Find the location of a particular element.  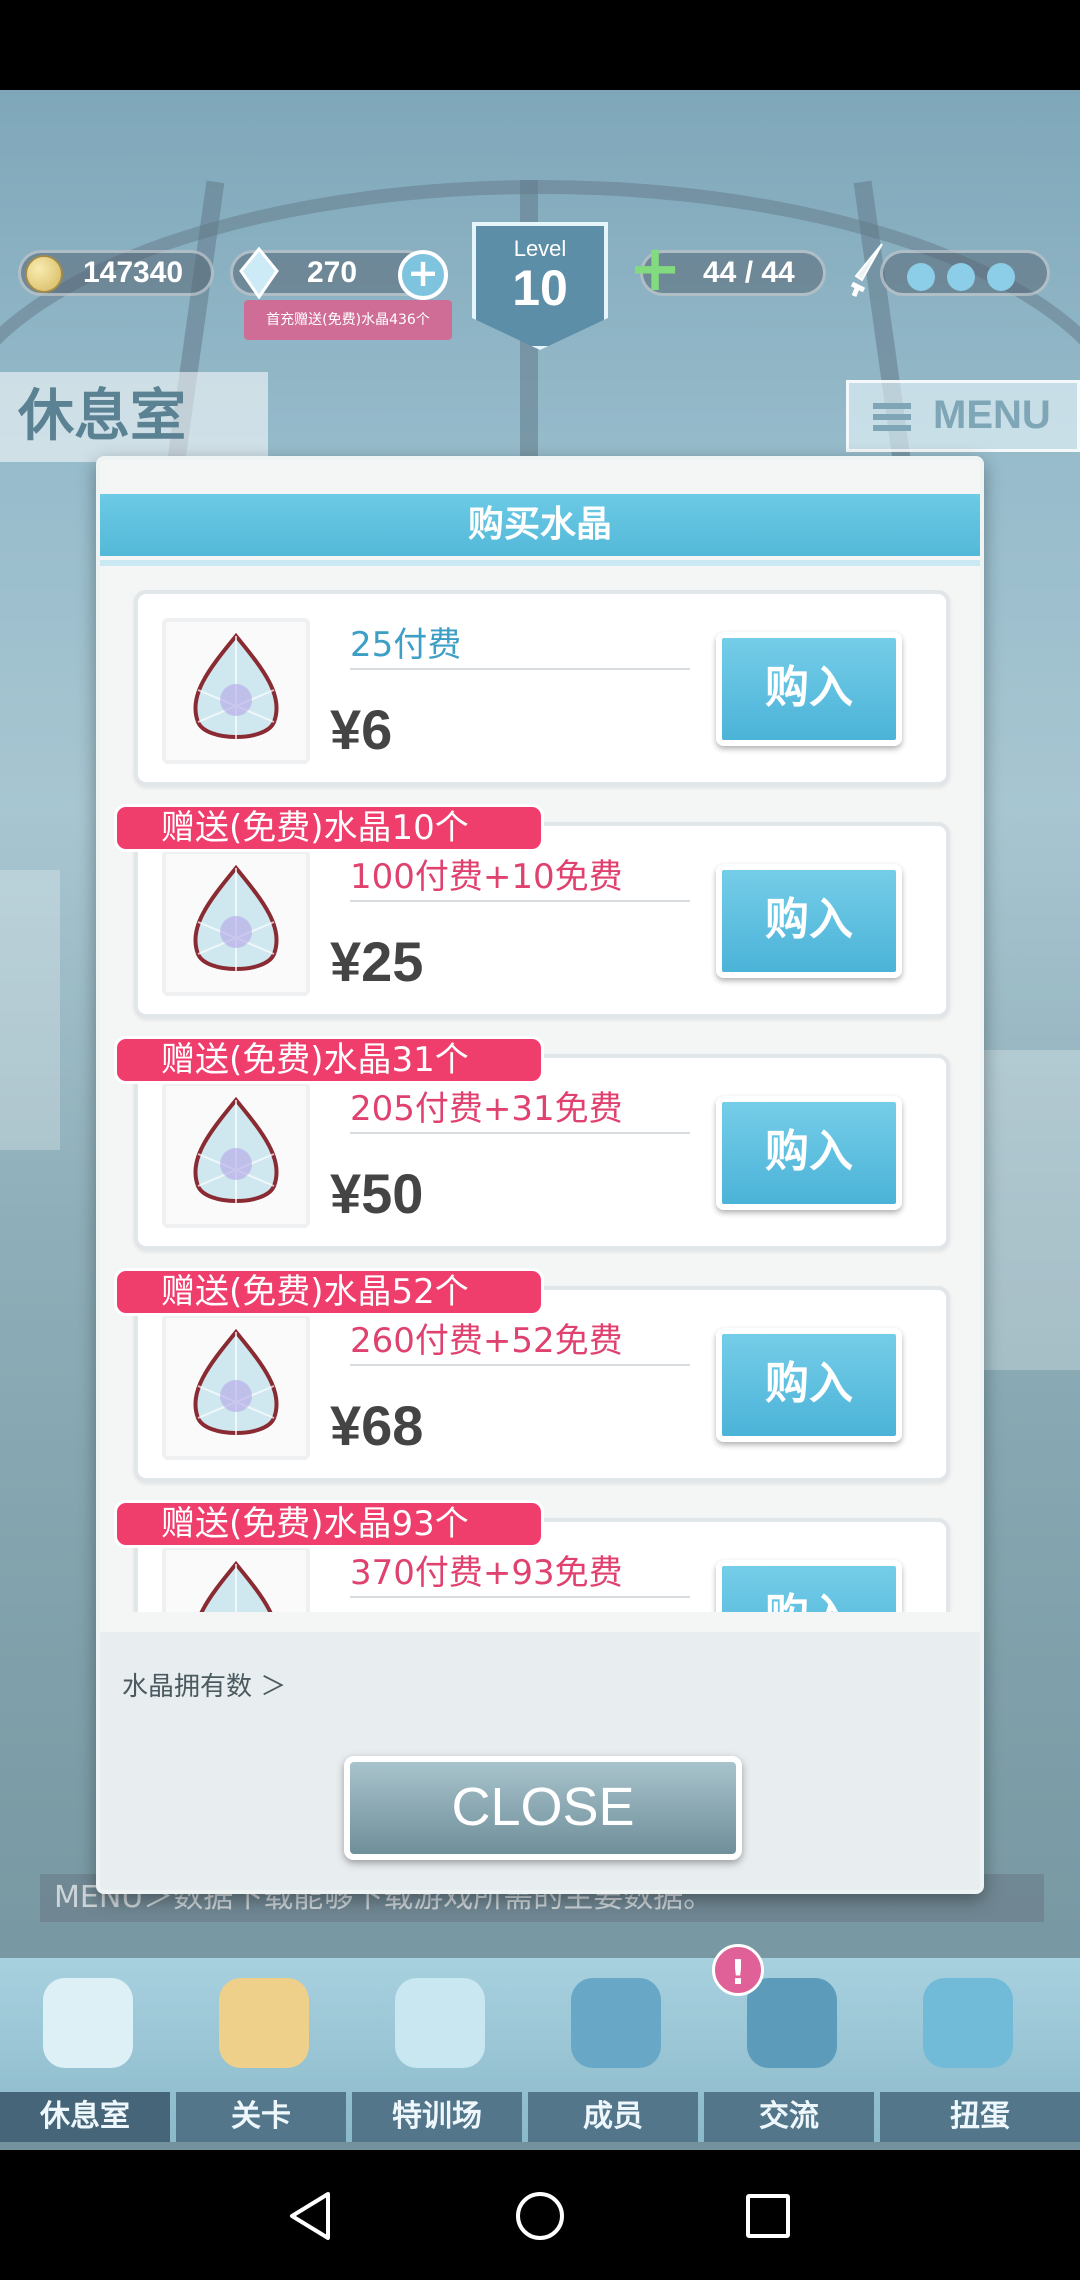

home-icon is located at coordinates (540, 2216).